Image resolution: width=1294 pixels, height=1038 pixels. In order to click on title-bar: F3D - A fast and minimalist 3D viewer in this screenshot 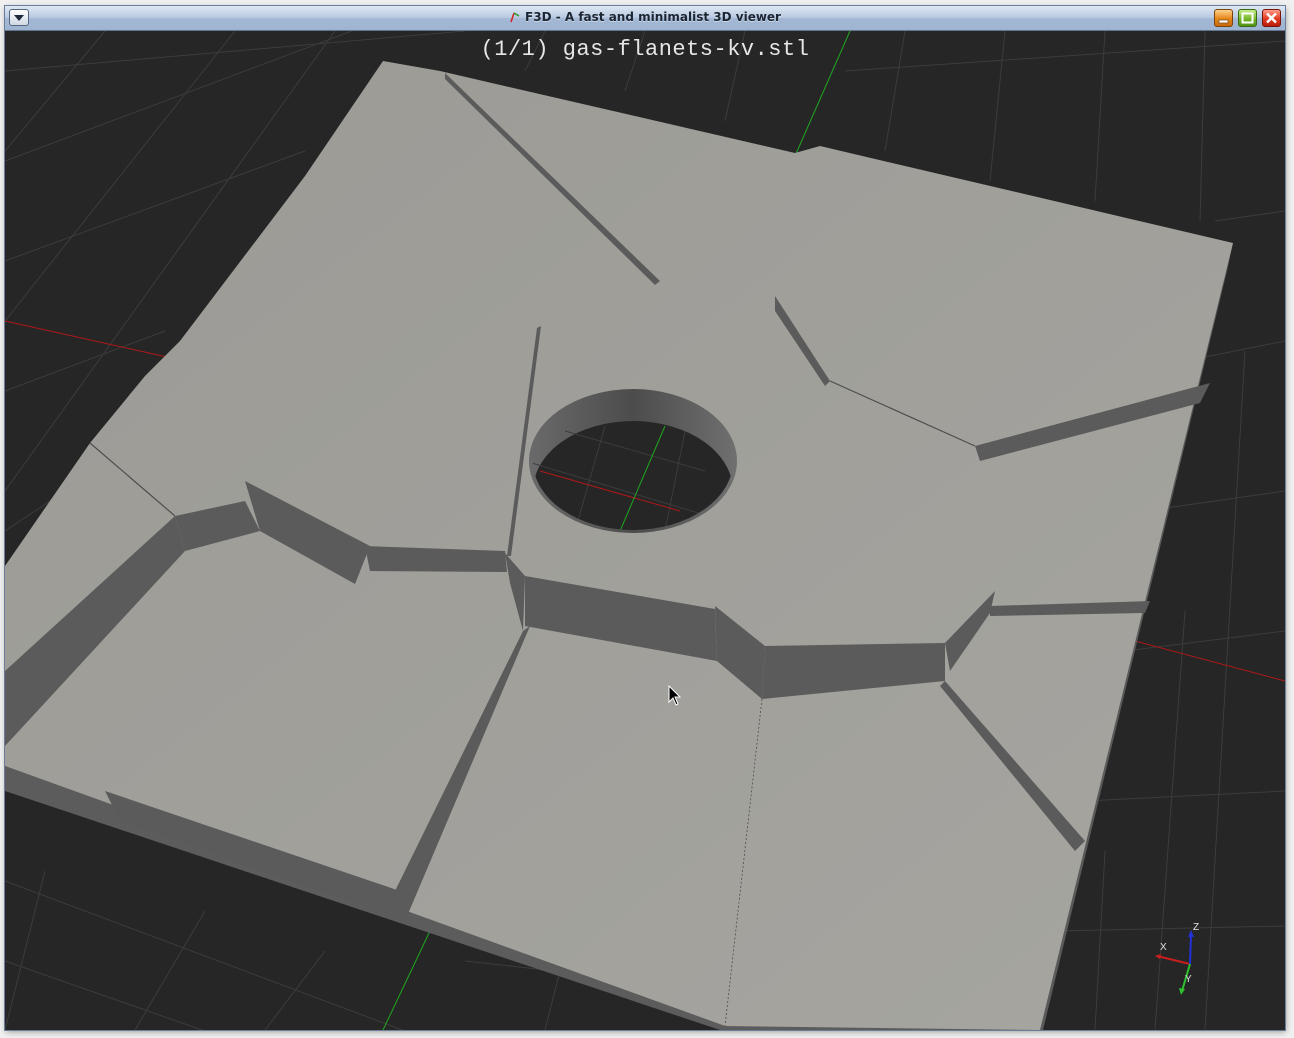, I will do `click(645, 18)`.